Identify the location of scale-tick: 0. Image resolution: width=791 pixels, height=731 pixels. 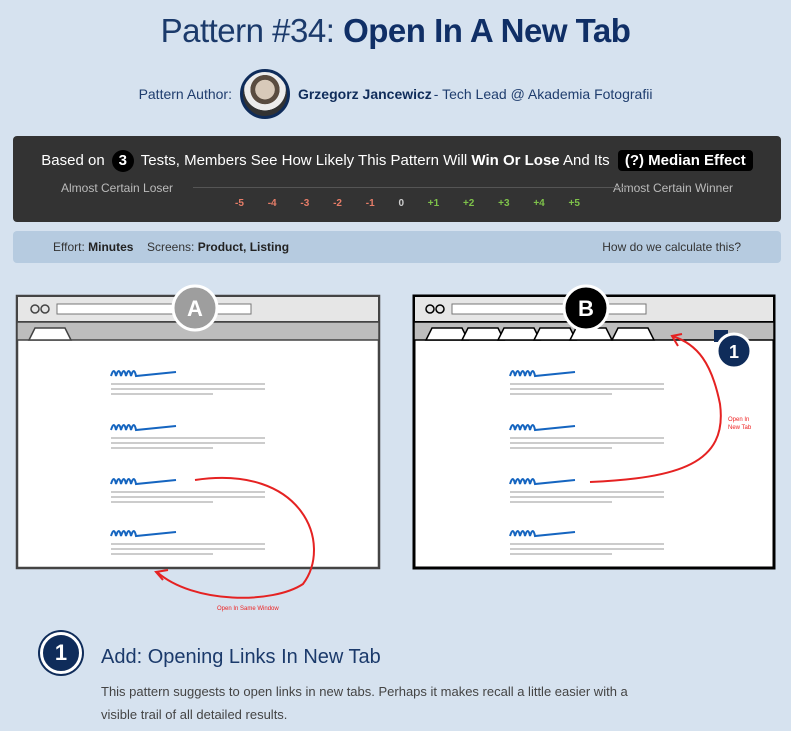
(401, 203).